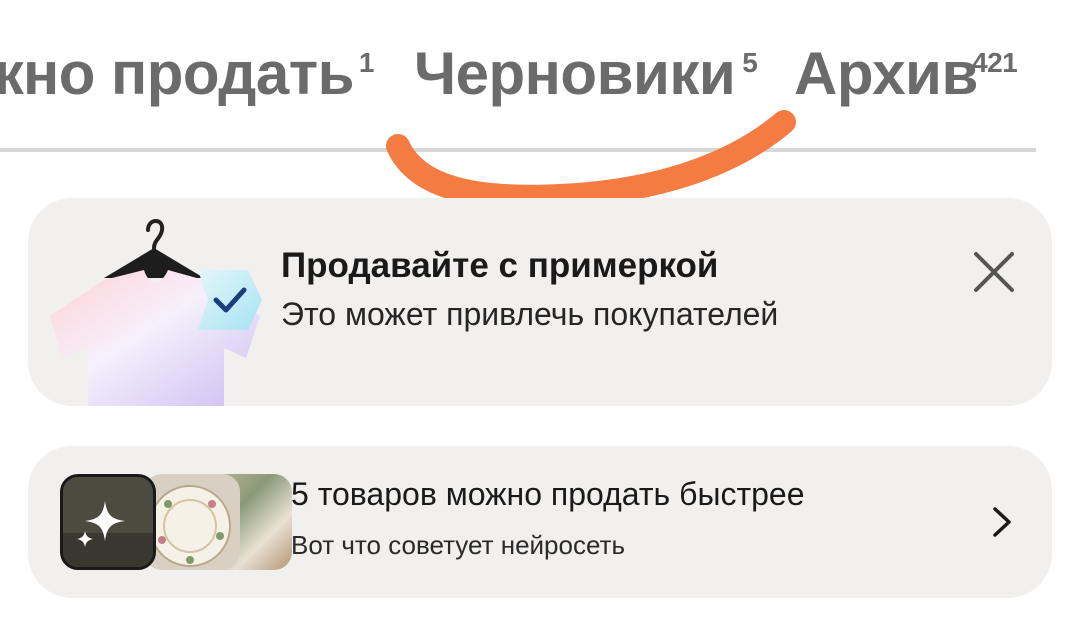 Image resolution: width=1080 pixels, height=622 pixels. I want to click on tab-drafts: Черновики 5, so click(586, 74).